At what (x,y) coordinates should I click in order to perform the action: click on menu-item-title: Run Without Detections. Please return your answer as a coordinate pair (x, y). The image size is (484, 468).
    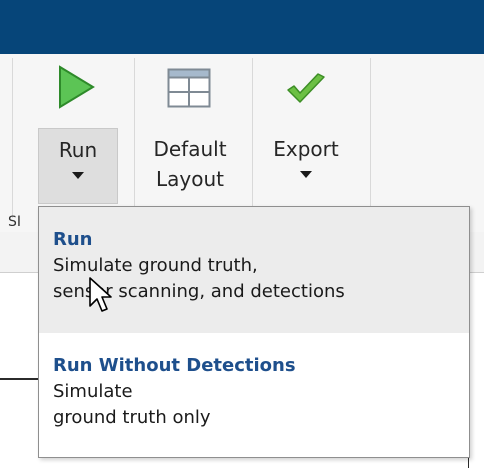
    Looking at the image, I should click on (174, 365).